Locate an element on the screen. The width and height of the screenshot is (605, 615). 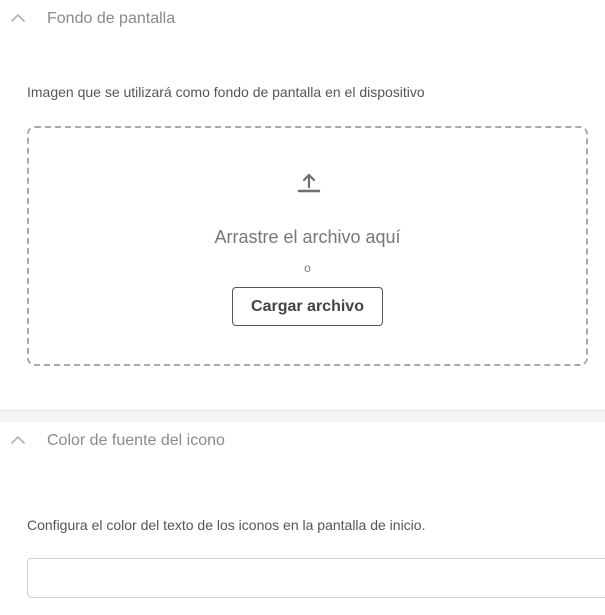
upload-file-button: Cargar archivo is located at coordinates (307, 306).